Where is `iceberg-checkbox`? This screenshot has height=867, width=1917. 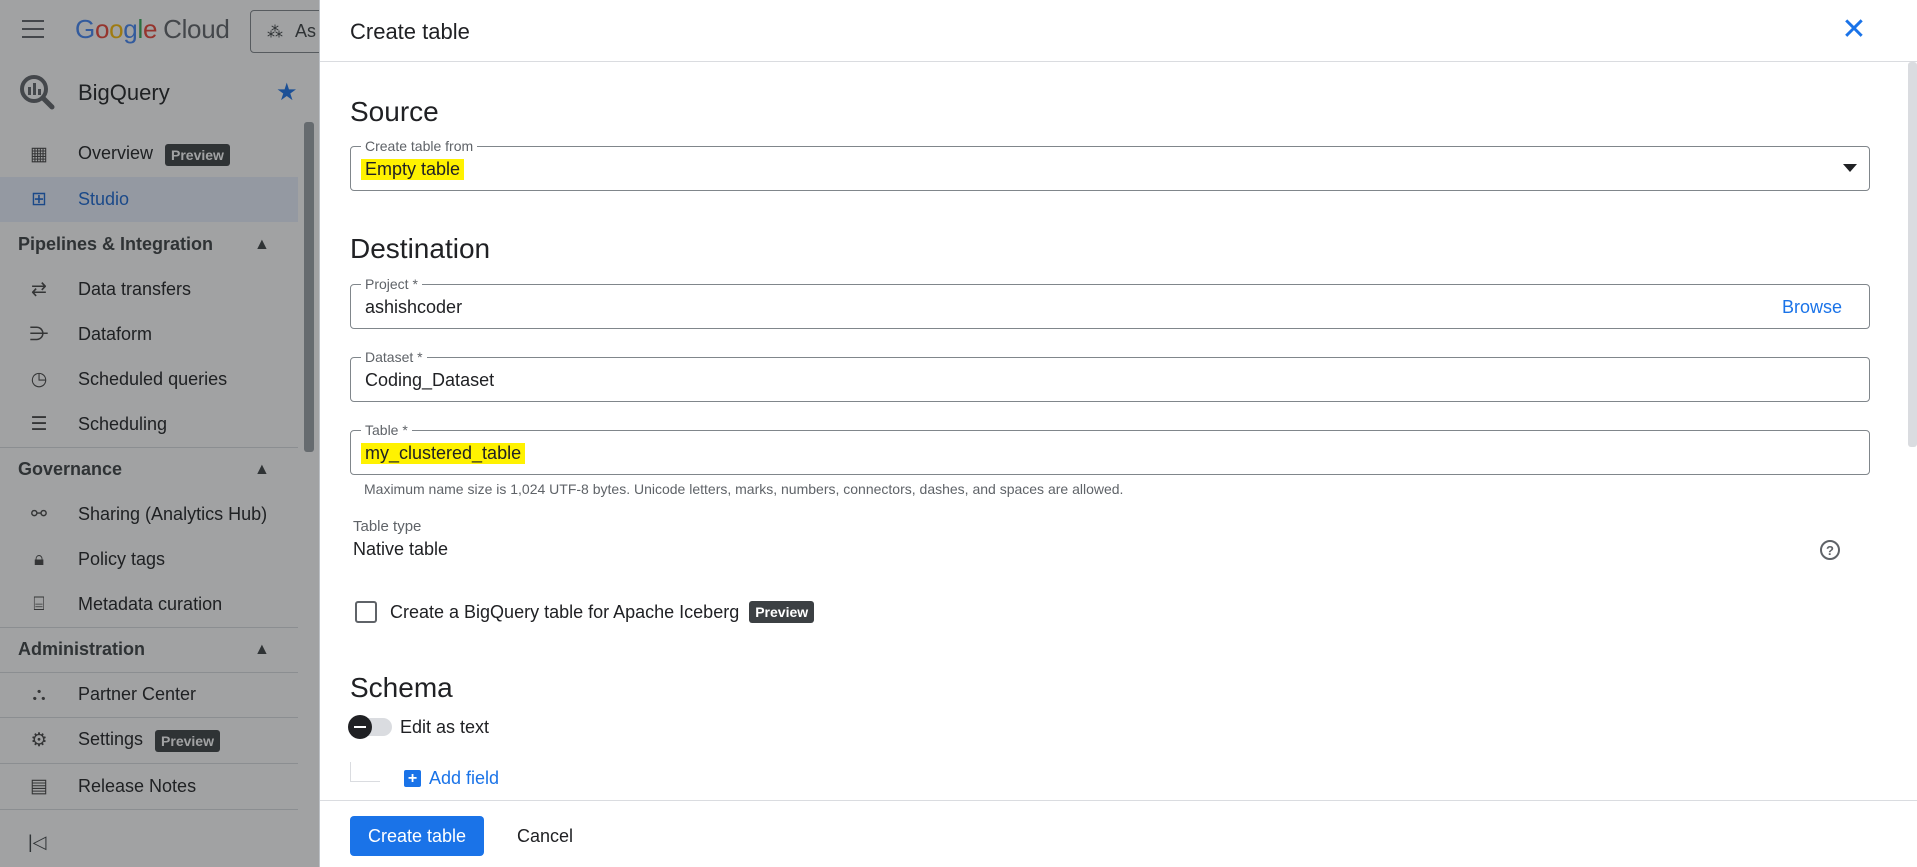 iceberg-checkbox is located at coordinates (366, 612).